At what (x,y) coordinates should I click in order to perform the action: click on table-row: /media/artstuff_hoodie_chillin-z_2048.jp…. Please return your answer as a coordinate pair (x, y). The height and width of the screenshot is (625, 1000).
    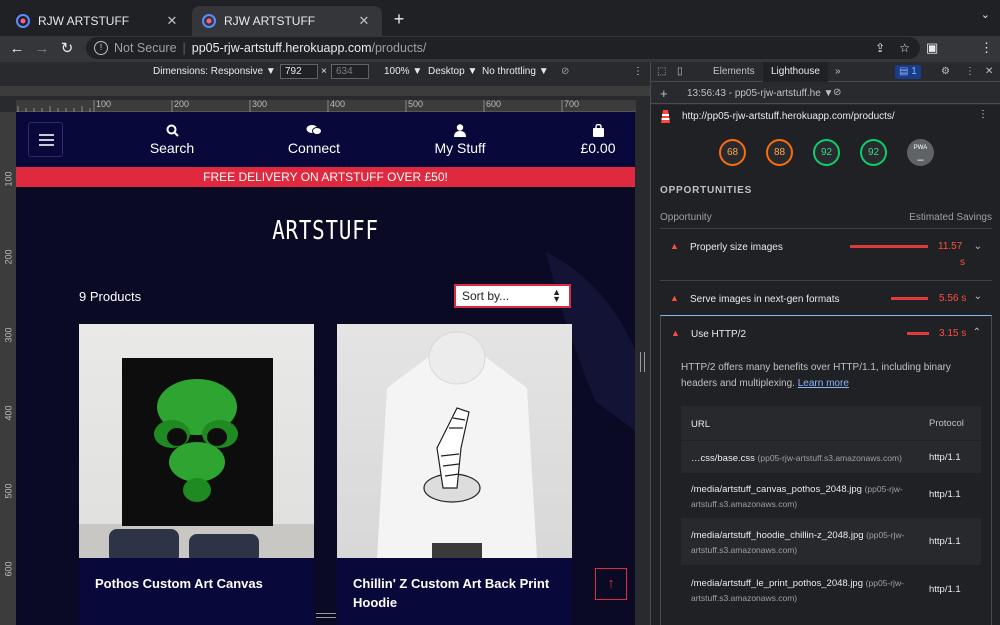
    Looking at the image, I should click on (831, 542).